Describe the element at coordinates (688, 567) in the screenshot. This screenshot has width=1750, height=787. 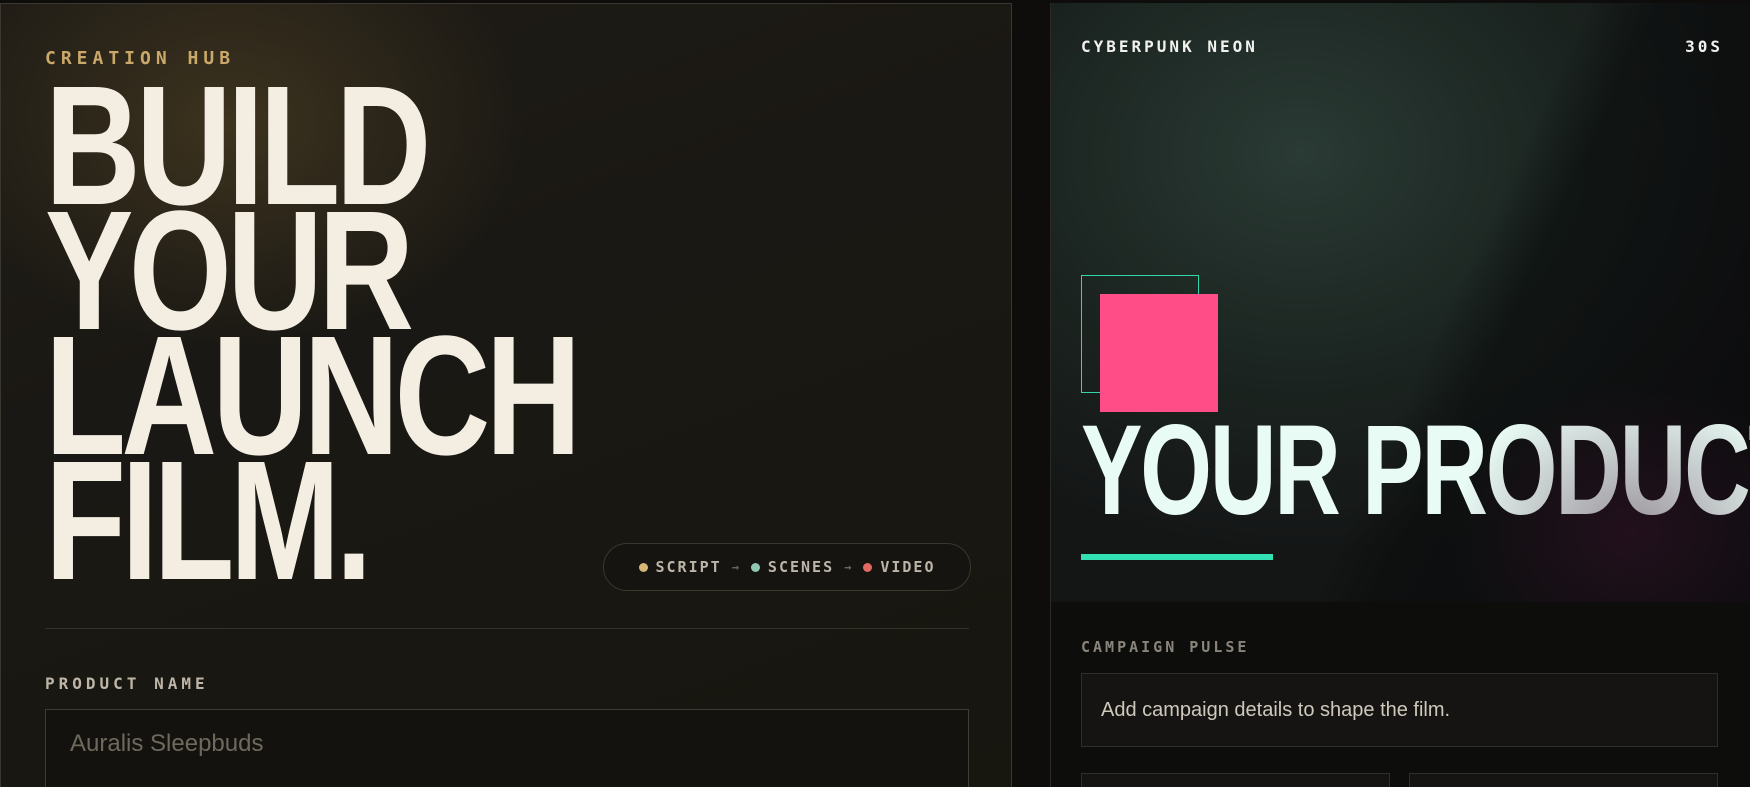
I see `pipeline-step-label: SCRIPT` at that location.